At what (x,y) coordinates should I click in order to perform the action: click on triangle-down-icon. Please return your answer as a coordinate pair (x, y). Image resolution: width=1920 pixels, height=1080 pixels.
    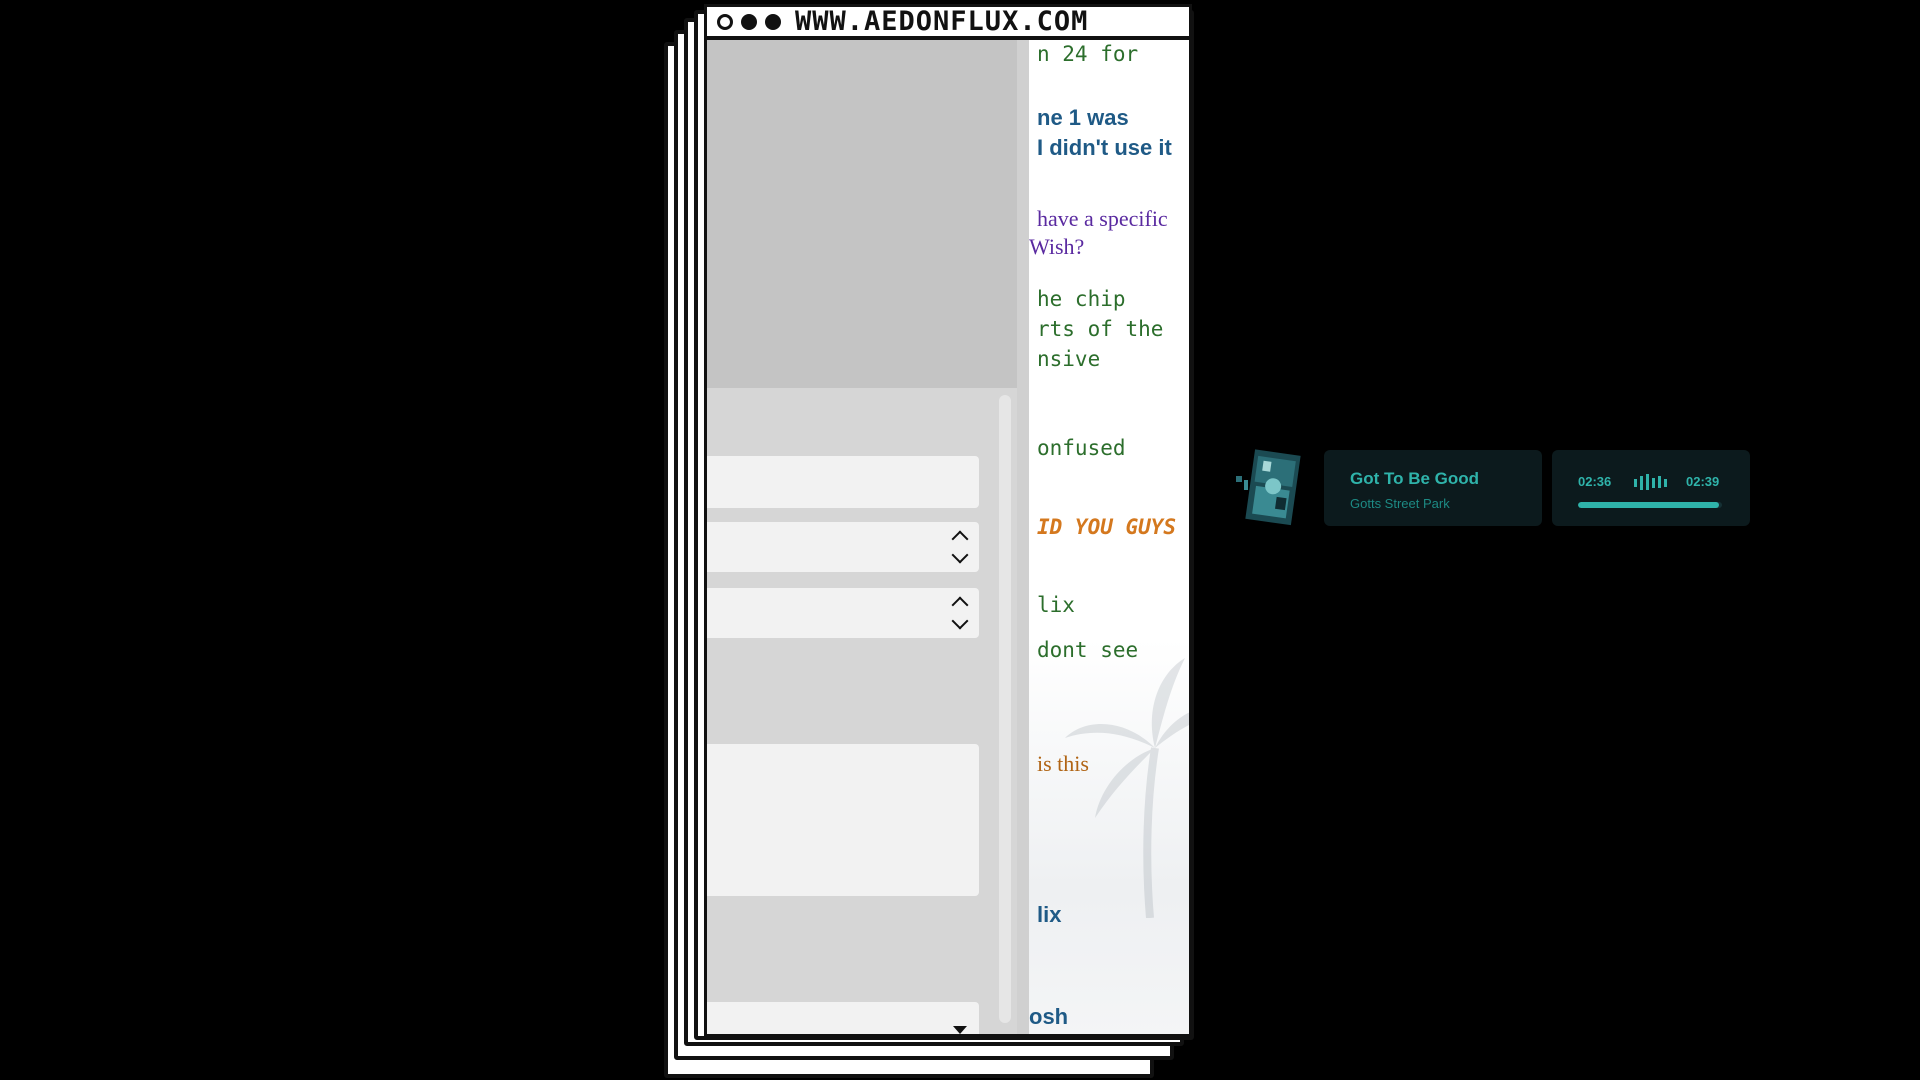
    Looking at the image, I should click on (960, 1030).